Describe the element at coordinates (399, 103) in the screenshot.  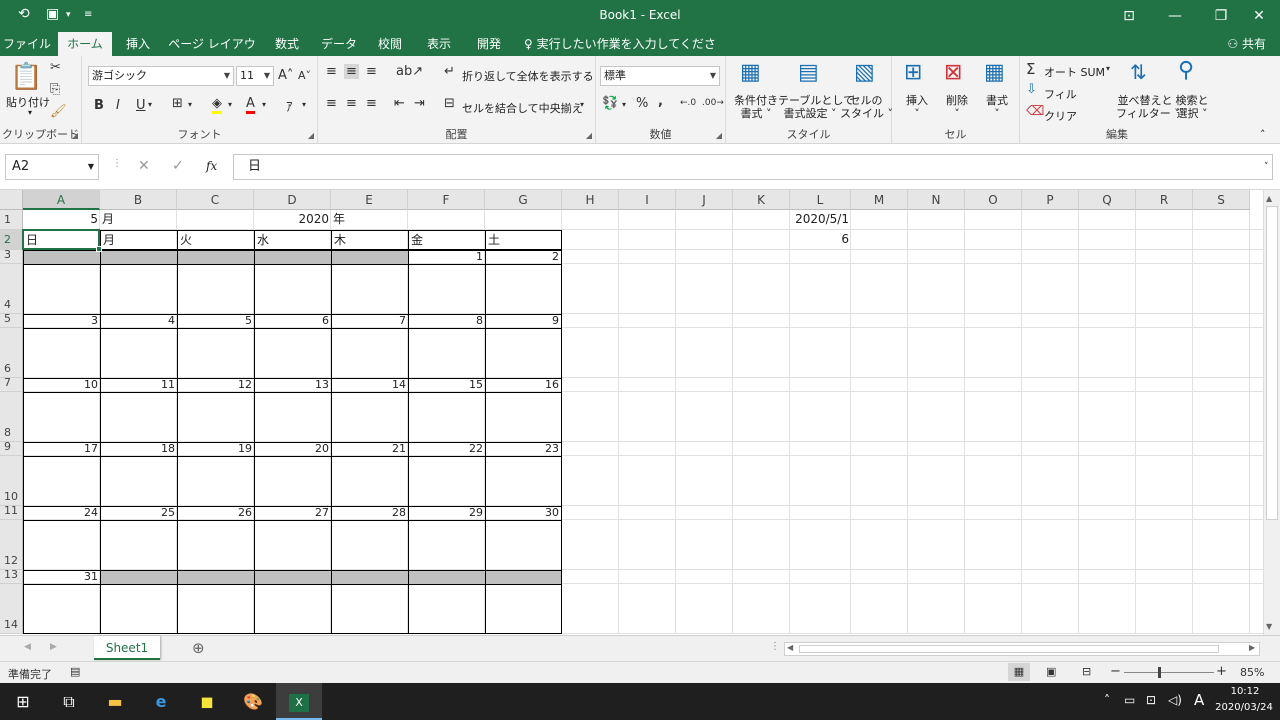
I see `decrease-indent-icon: ⇤` at that location.